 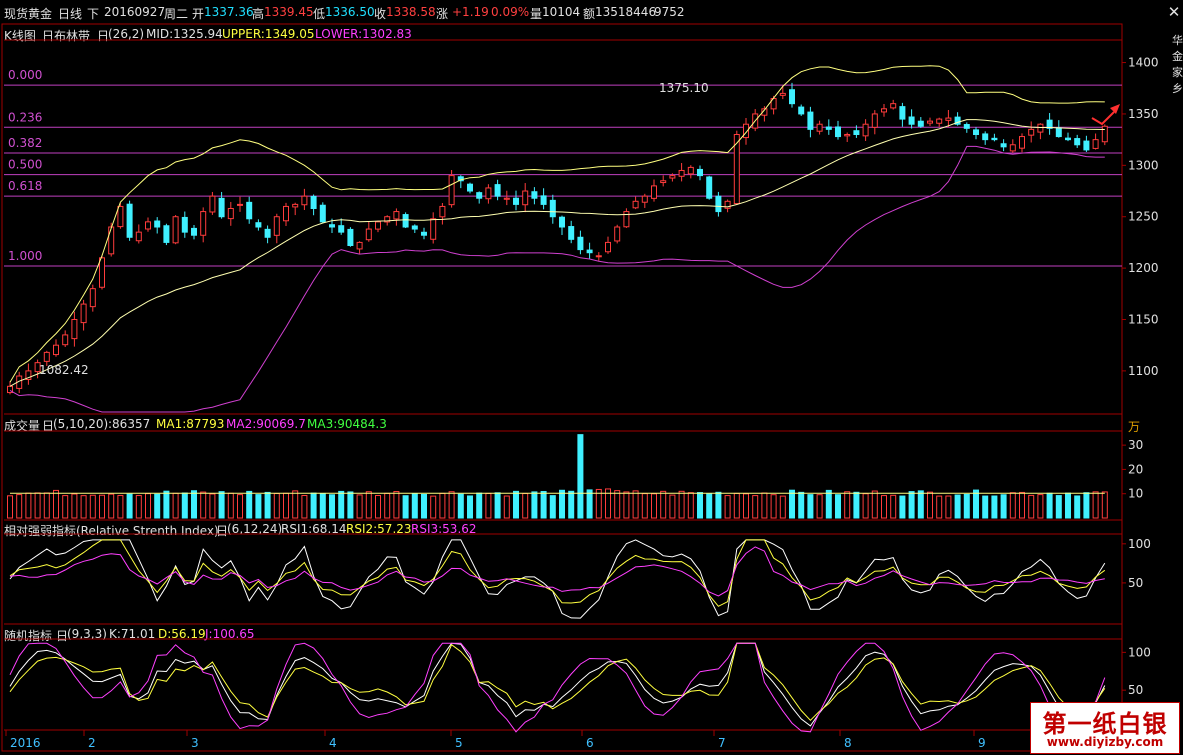 I want to click on month-label: 2, so click(x=92, y=743).